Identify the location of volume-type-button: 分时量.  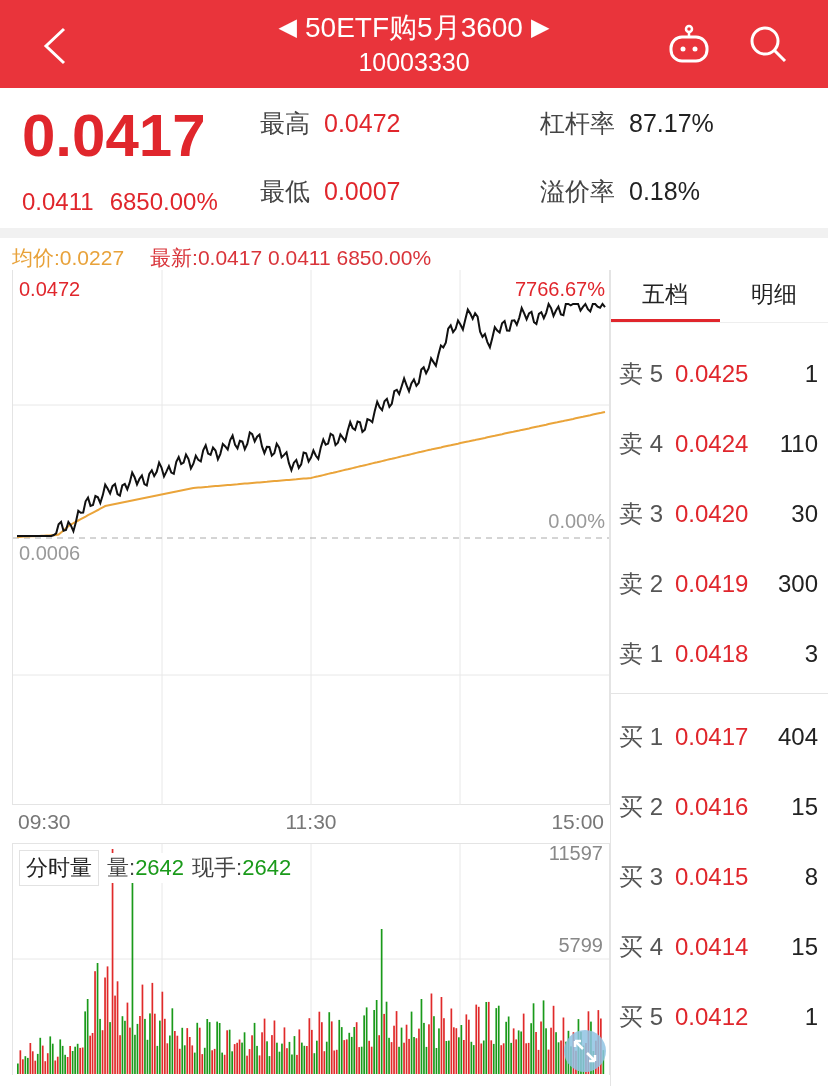
(59, 868).